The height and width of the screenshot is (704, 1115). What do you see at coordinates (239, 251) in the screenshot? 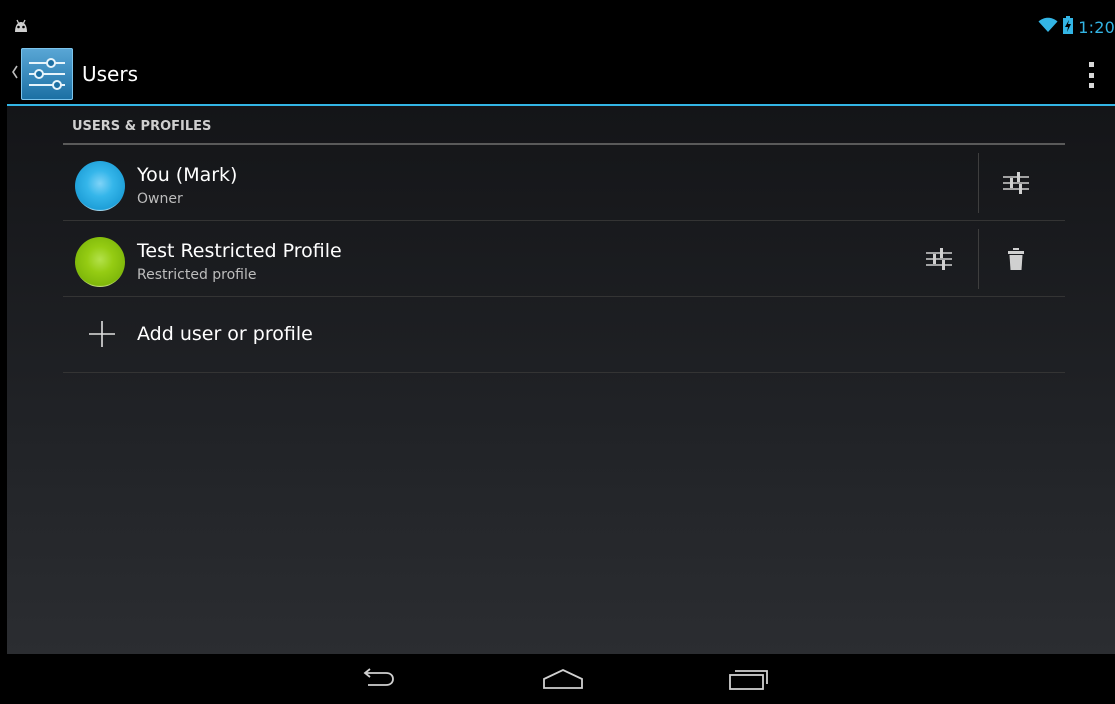
I see `user-name: Test Restricted Profile` at bounding box center [239, 251].